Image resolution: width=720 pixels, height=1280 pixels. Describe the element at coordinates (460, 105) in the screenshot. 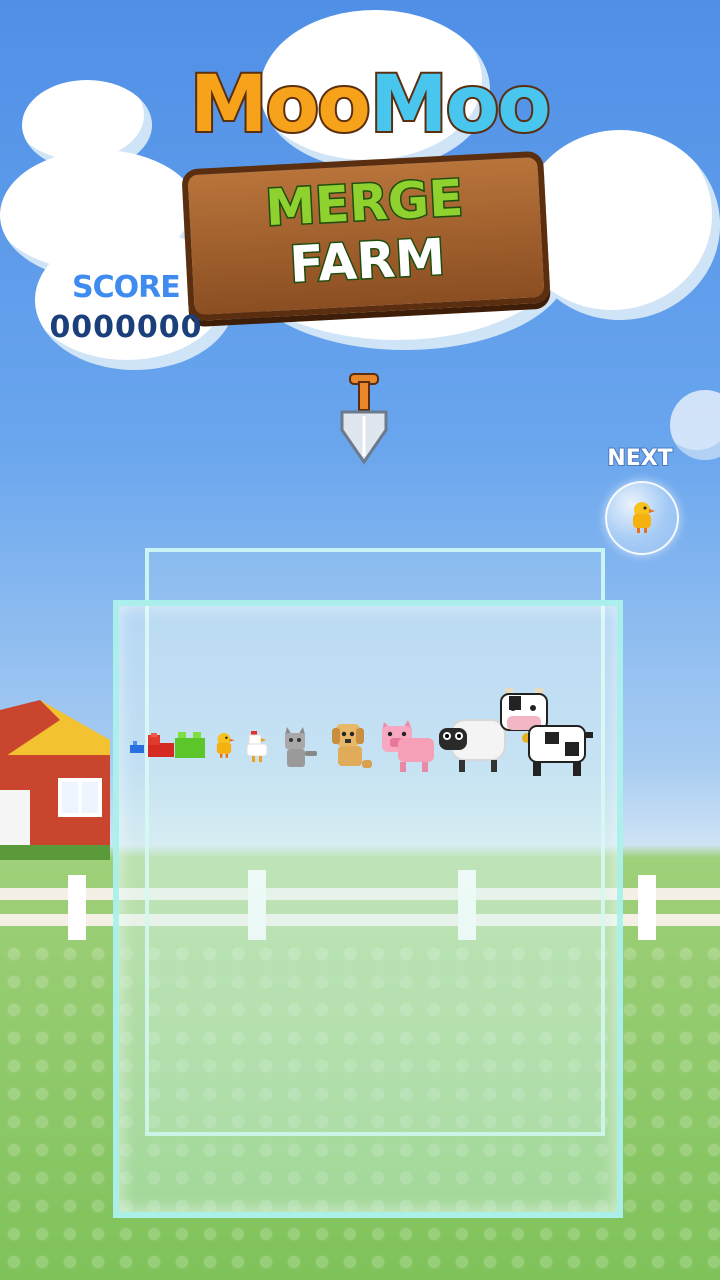

I see `logo-text-moo-right: Moo` at that location.